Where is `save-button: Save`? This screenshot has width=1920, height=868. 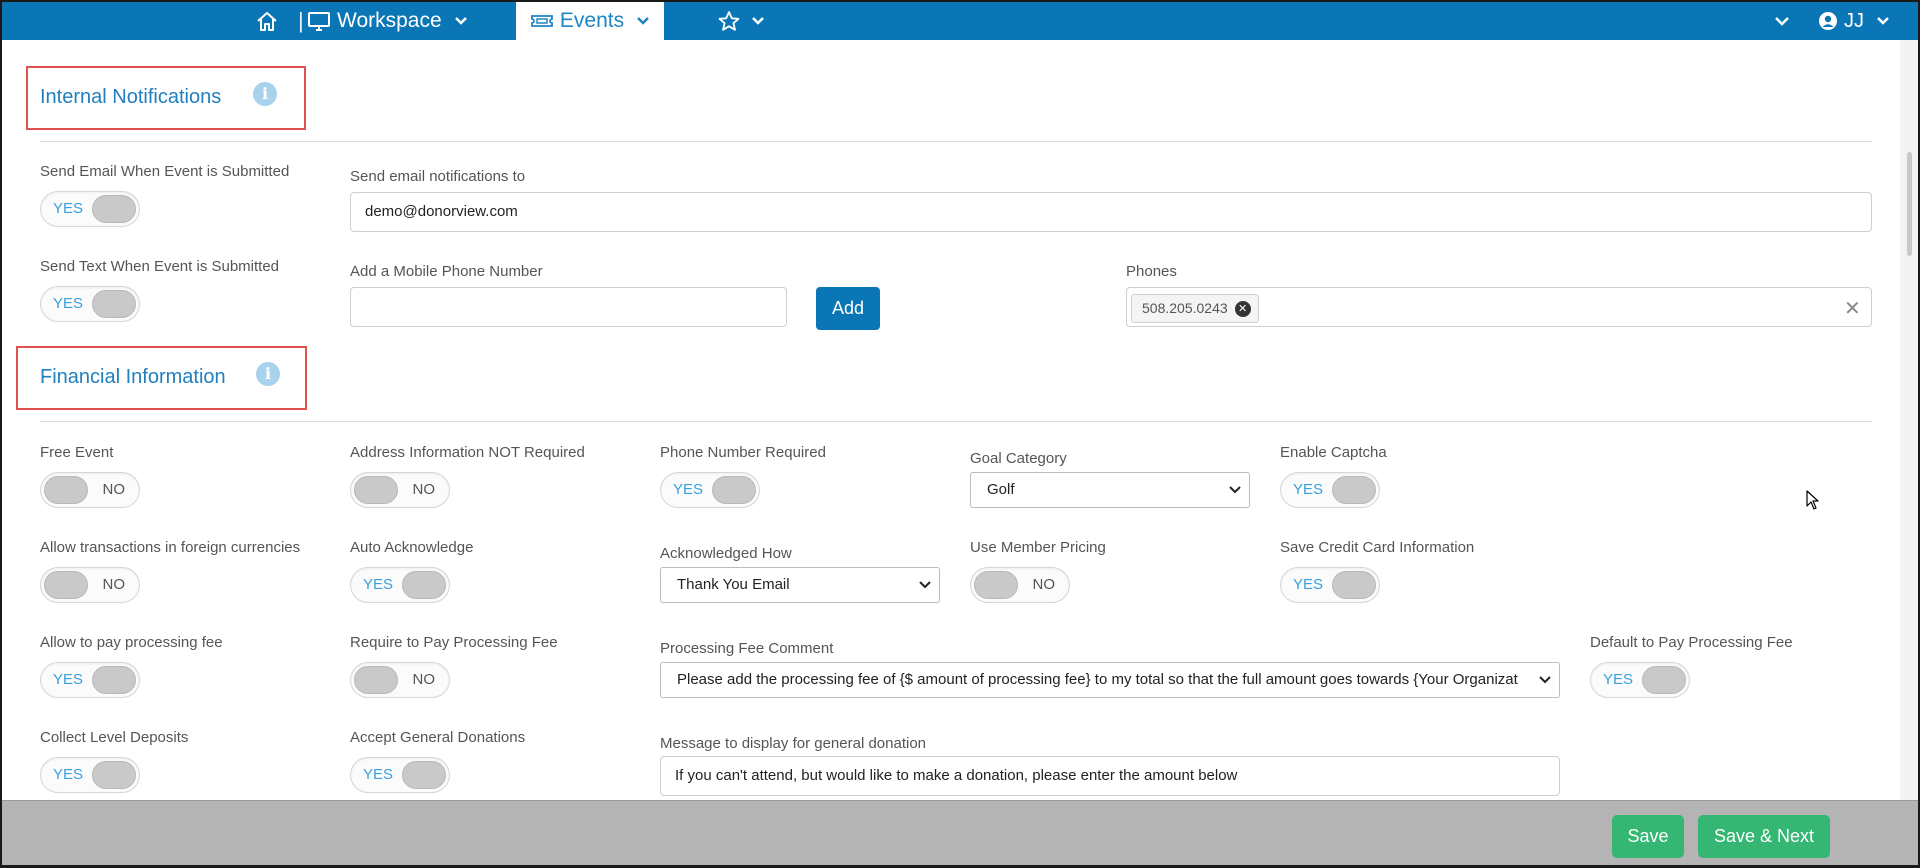
save-button: Save is located at coordinates (1648, 836).